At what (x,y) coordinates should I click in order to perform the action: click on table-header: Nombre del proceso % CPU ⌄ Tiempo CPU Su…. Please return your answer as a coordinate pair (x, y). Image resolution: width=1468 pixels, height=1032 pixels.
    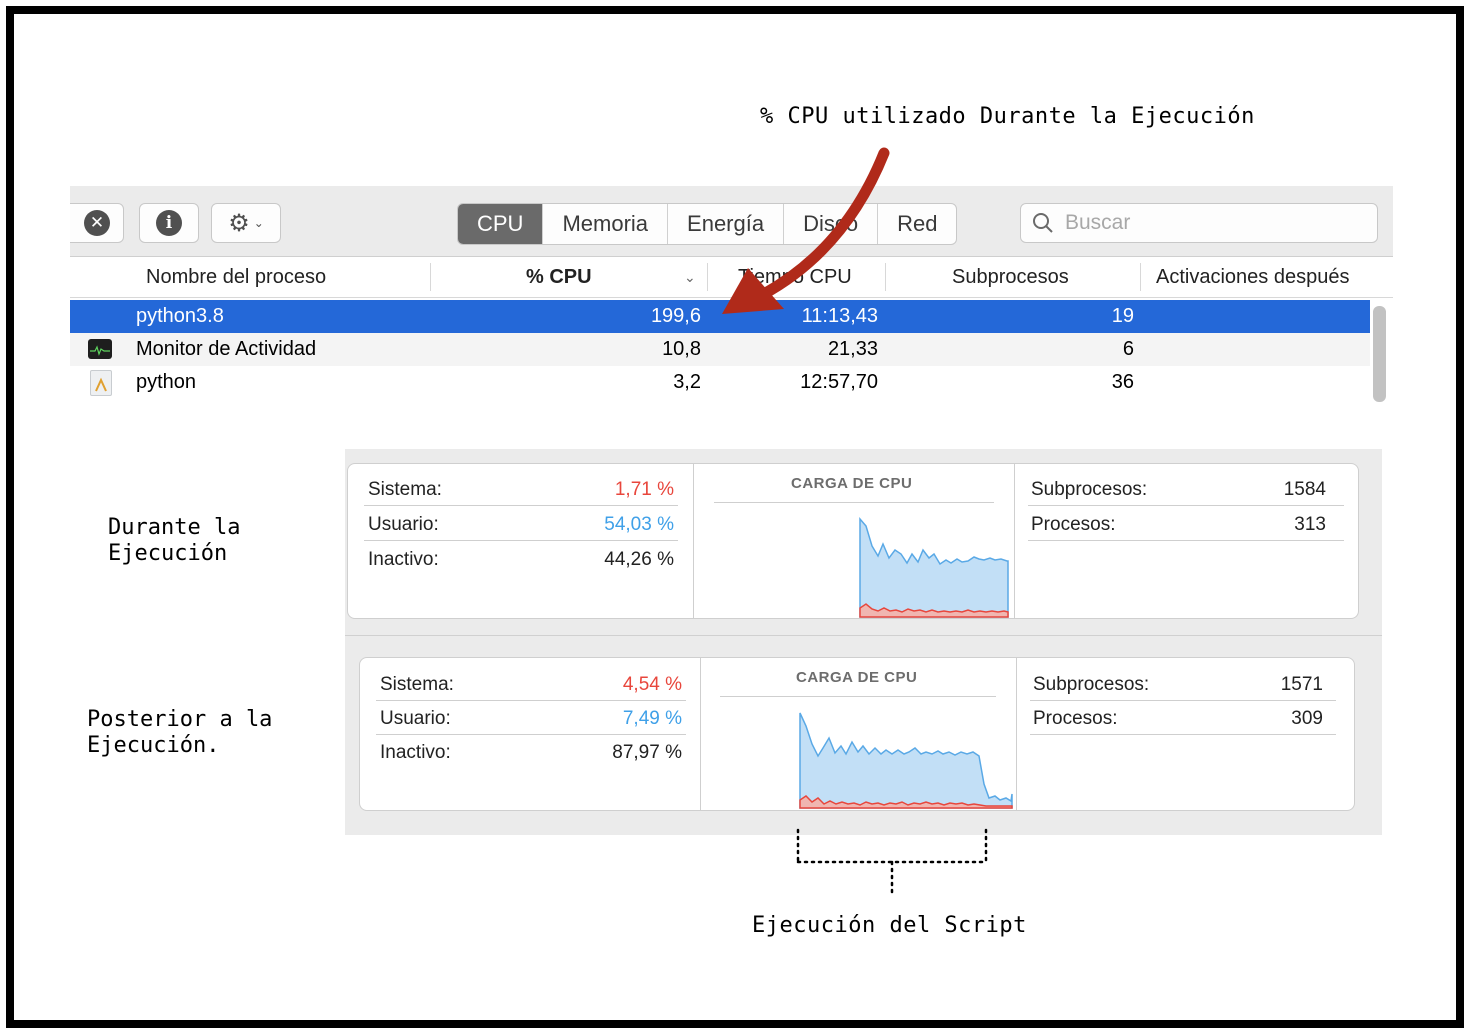
    Looking at the image, I should click on (731, 277).